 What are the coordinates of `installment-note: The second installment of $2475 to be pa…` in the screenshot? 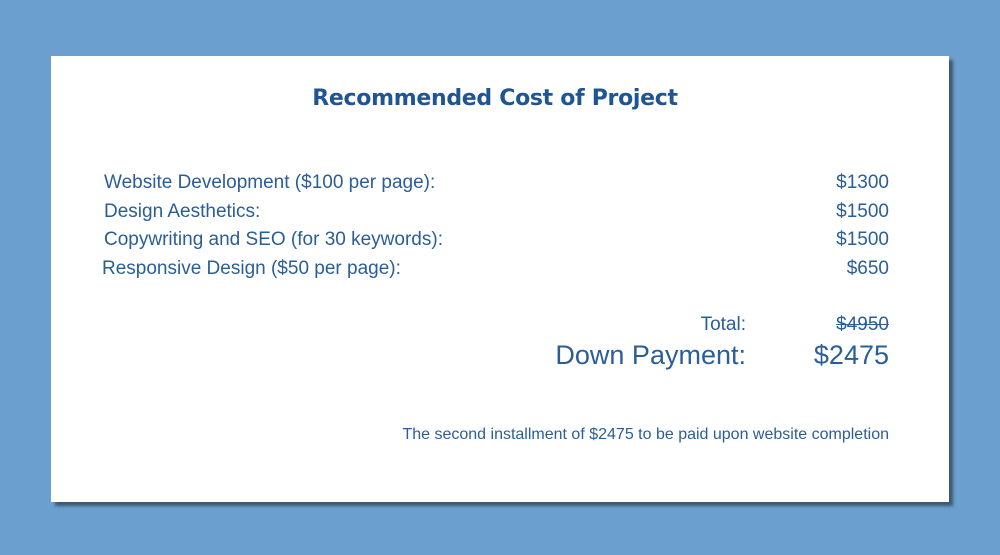 It's located at (645, 434).